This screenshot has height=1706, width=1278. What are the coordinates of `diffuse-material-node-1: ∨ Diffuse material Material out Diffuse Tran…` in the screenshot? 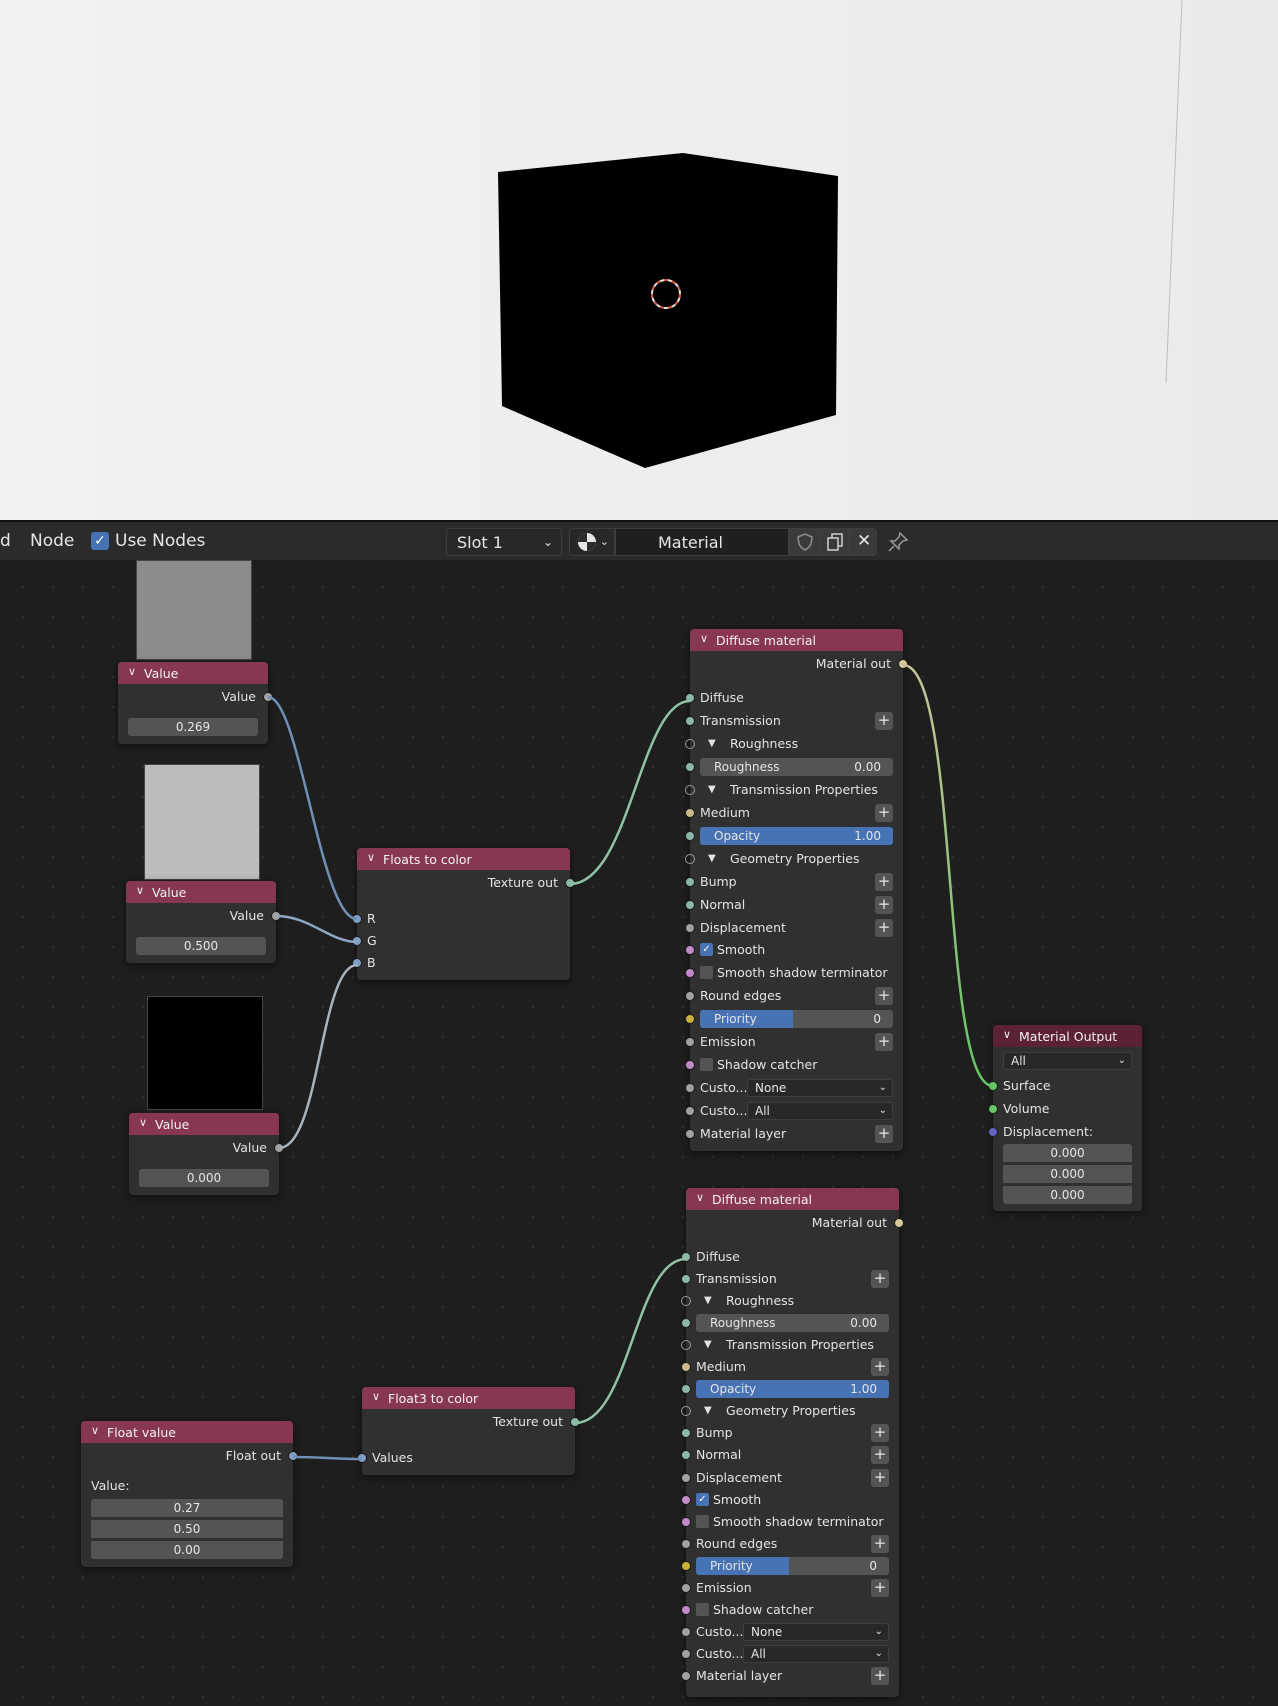 It's located at (796, 890).